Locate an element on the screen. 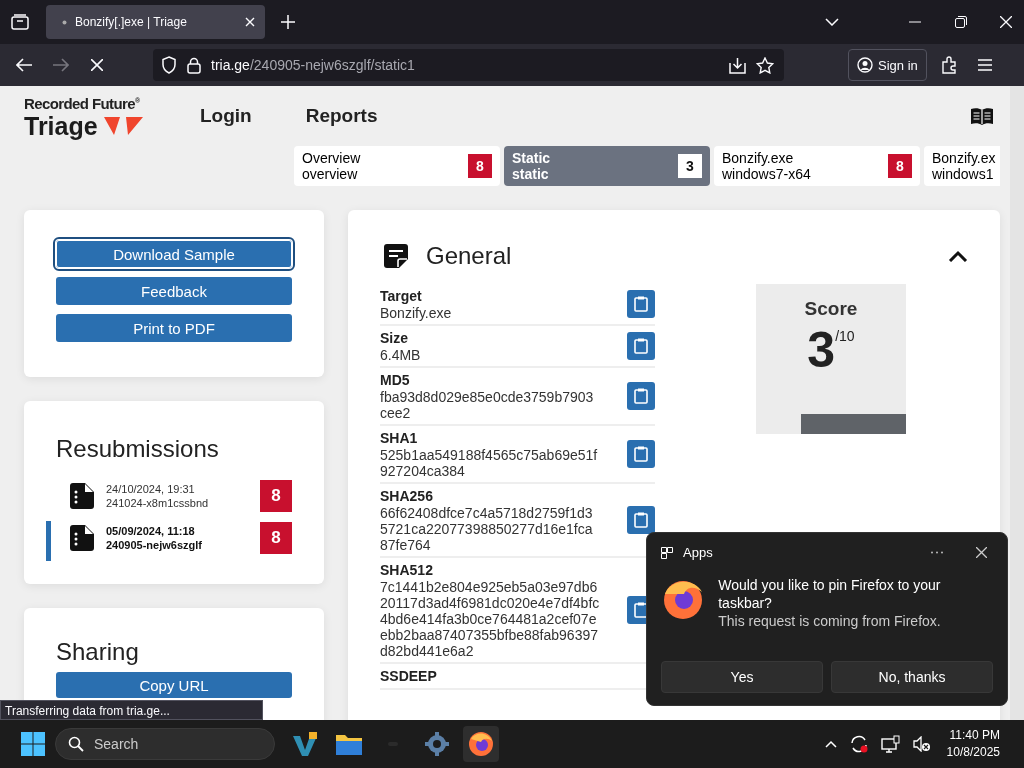 The height and width of the screenshot is (768, 1024). section-title: General is located at coordinates (469, 256).